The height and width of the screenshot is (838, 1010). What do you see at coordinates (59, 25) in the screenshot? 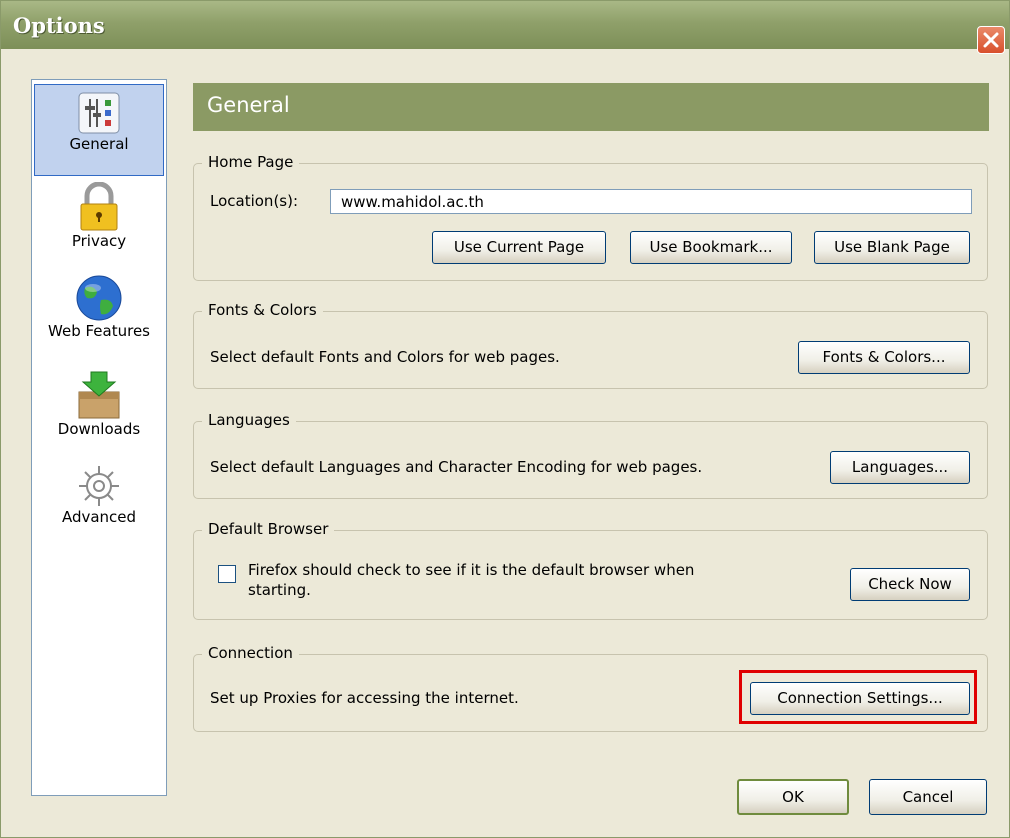
I see `window-title: Options` at bounding box center [59, 25].